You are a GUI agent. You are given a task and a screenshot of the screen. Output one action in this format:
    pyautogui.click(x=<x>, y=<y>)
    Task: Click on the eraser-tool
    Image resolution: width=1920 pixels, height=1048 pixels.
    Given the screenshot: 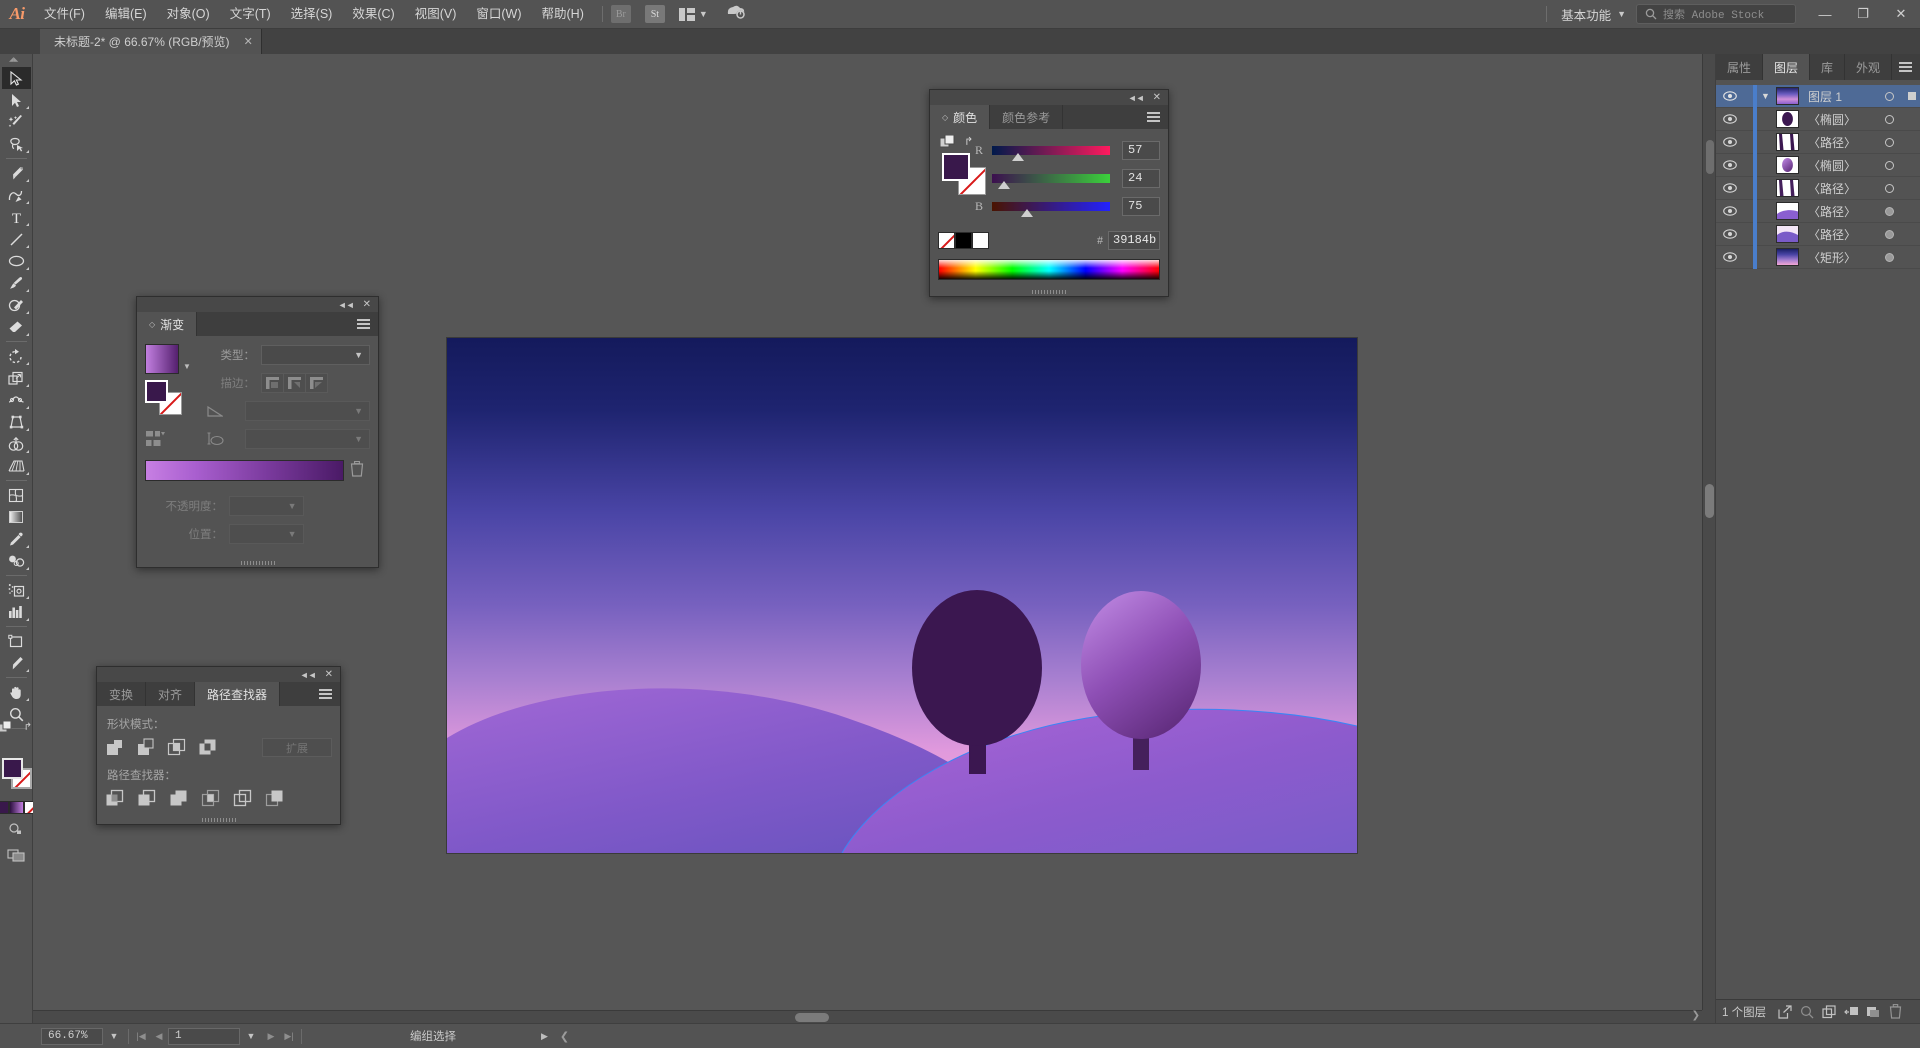 What is the action you would take?
    pyautogui.click(x=16, y=327)
    